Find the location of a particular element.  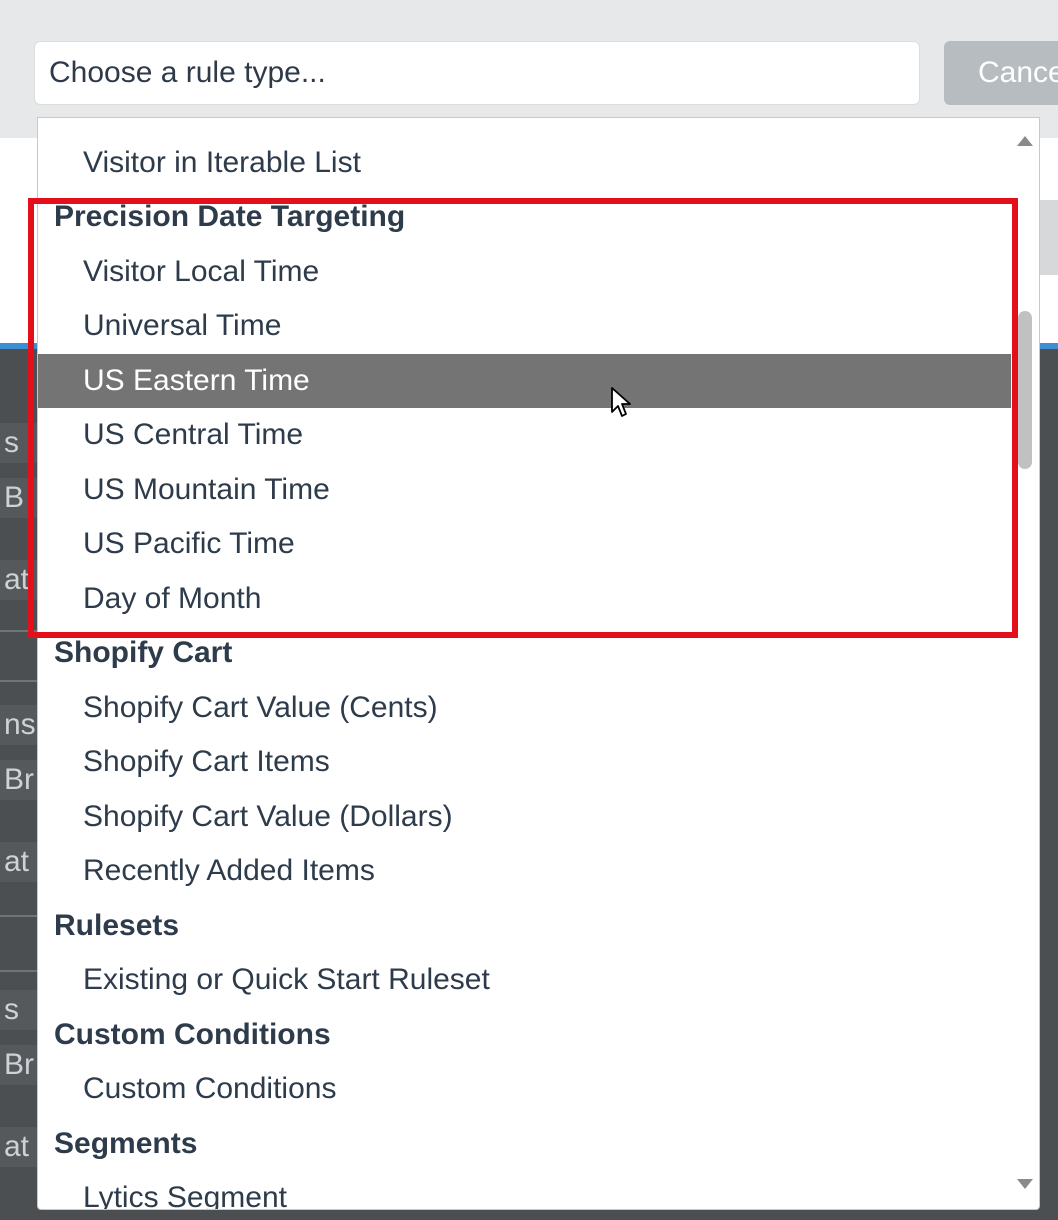

rule-type-input is located at coordinates (477, 73).